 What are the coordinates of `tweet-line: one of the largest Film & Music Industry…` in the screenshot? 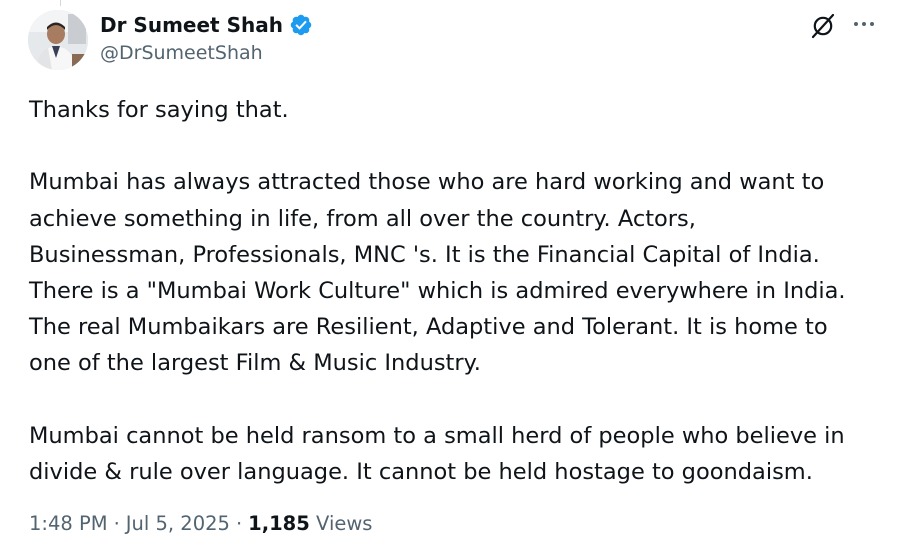 It's located at (255, 363).